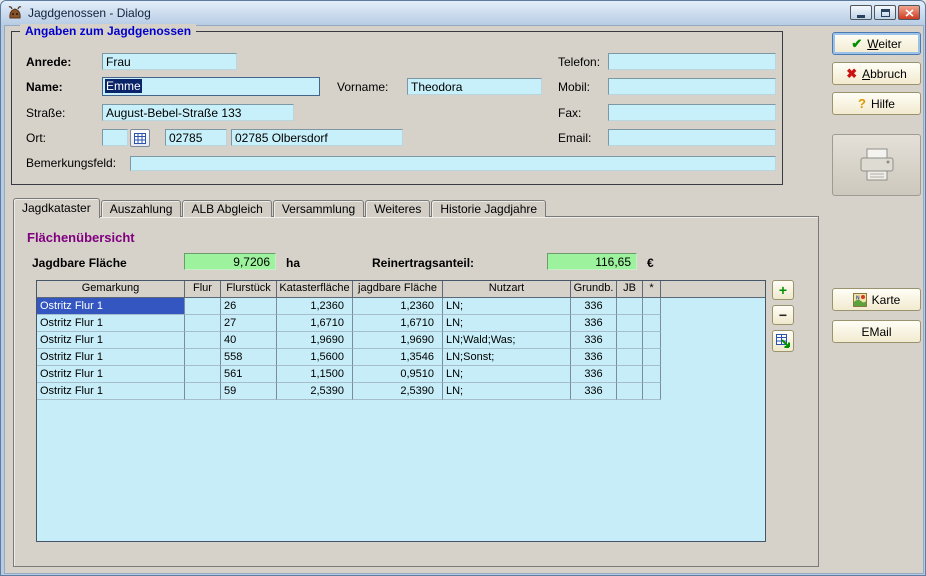  I want to click on ort-code-field, so click(115, 137).